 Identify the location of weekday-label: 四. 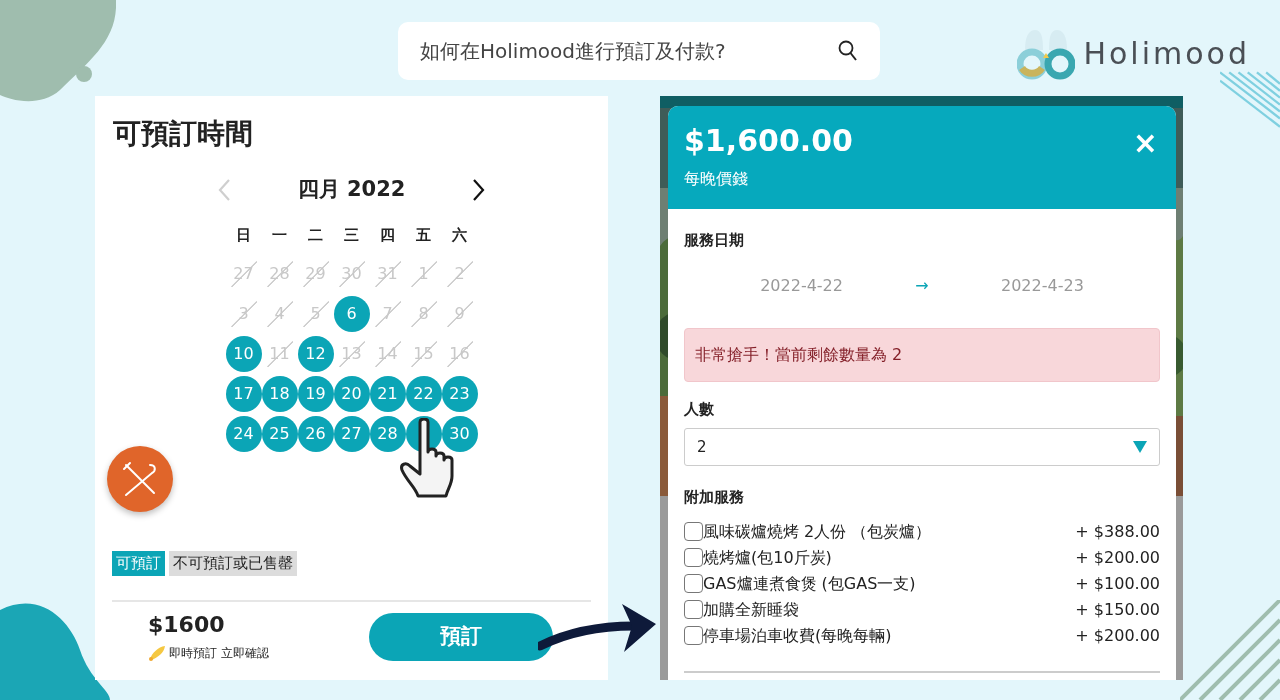
(387, 235).